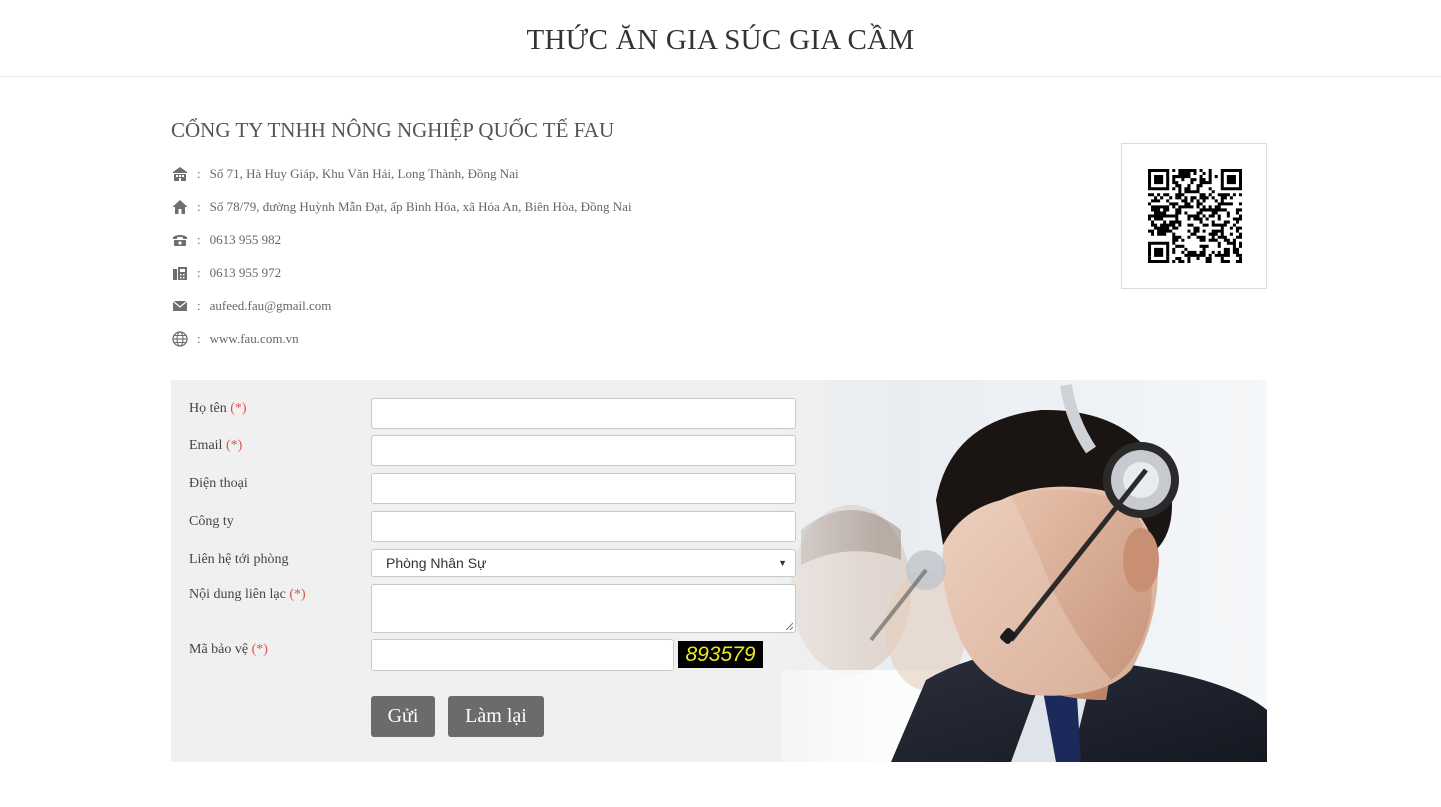  I want to click on envelope-icon, so click(180, 306).